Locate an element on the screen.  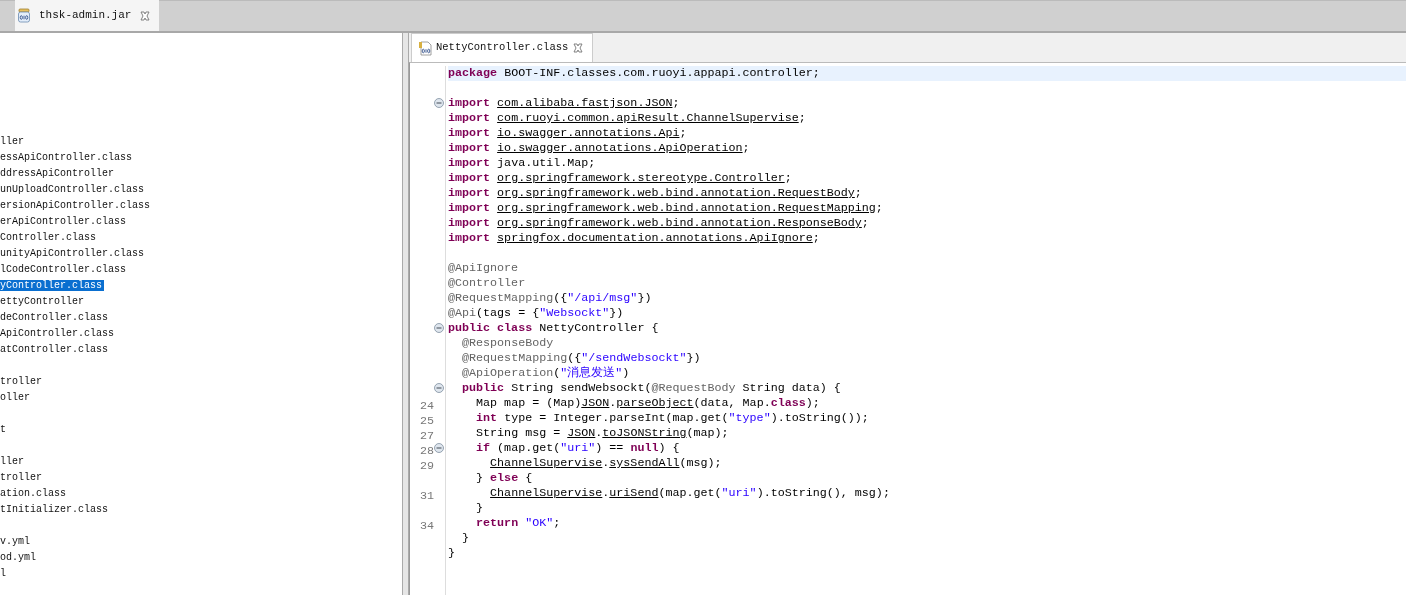
code-line: @RequestMapping({"/api/msg"}) is located at coordinates (550, 298).